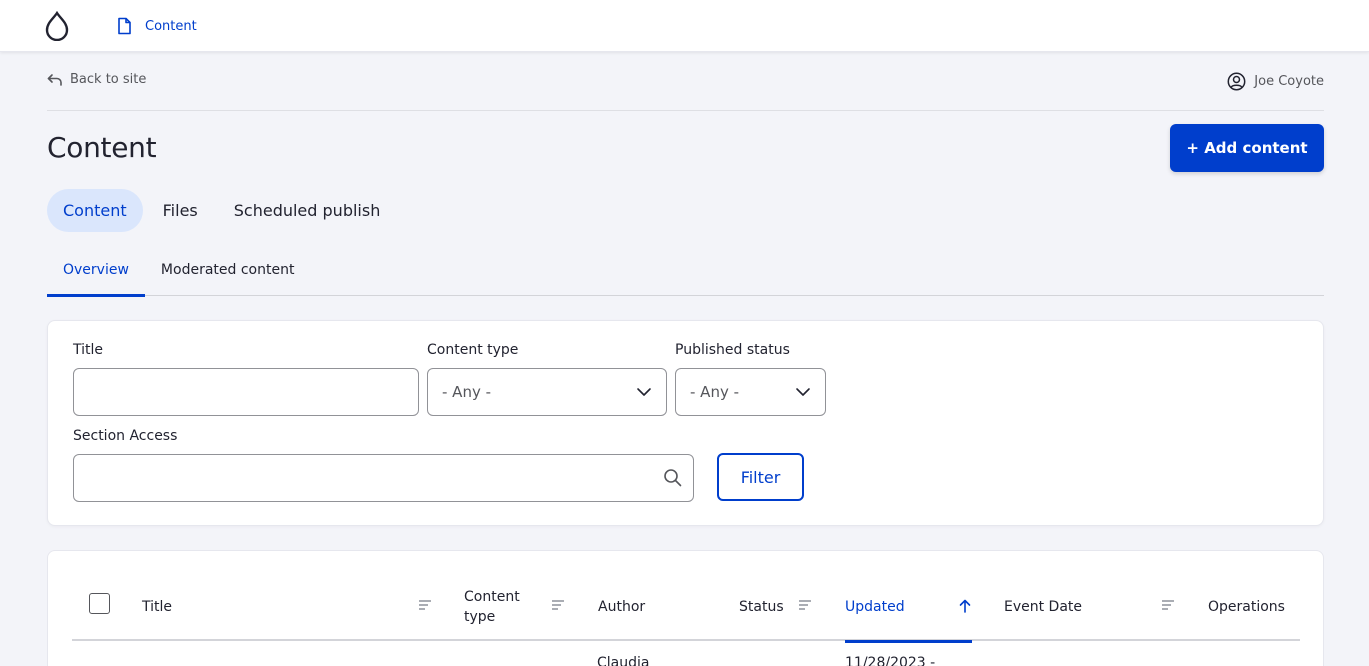 Image resolution: width=1369 pixels, height=666 pixels. I want to click on column-updated-label: Updated, so click(875, 607).